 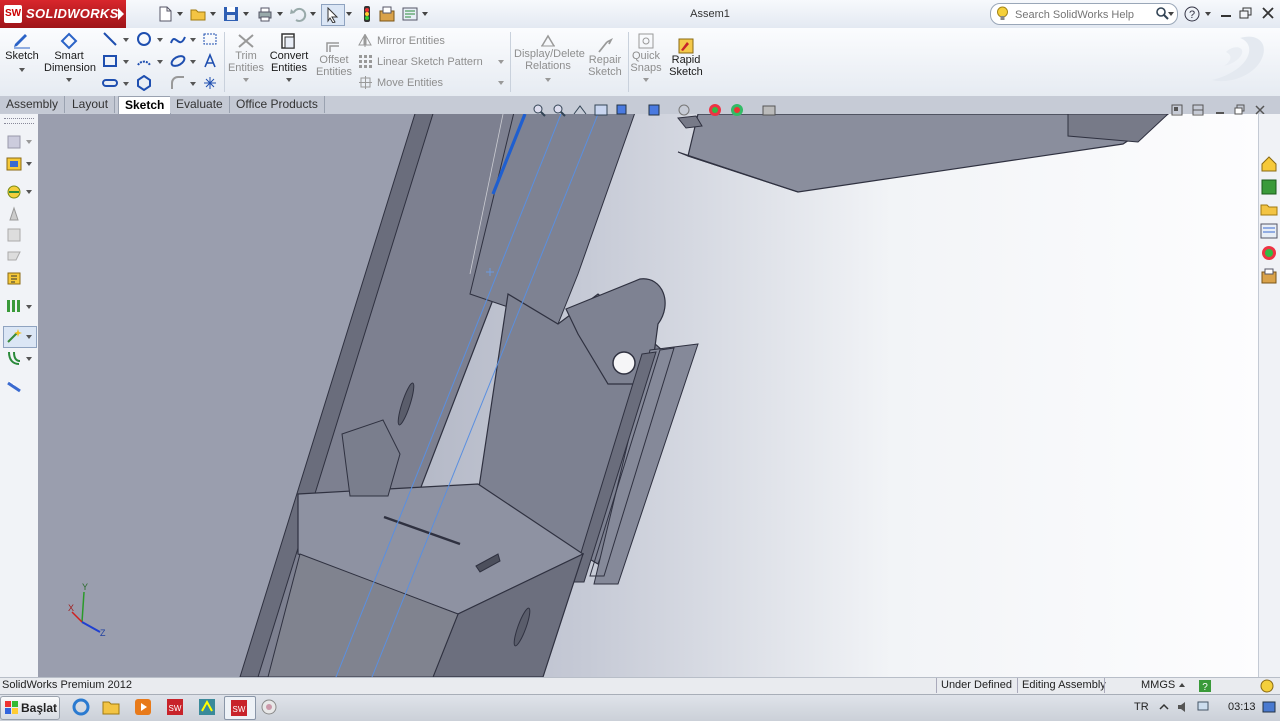 I want to click on fillet-dropdown-arrow, so click(x=193, y=84).